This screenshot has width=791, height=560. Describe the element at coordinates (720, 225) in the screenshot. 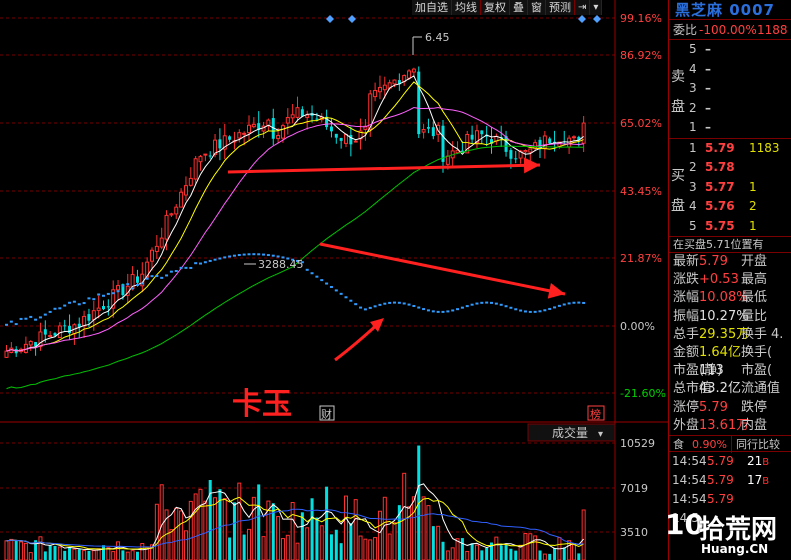

I see `buy-price: 5.75` at that location.